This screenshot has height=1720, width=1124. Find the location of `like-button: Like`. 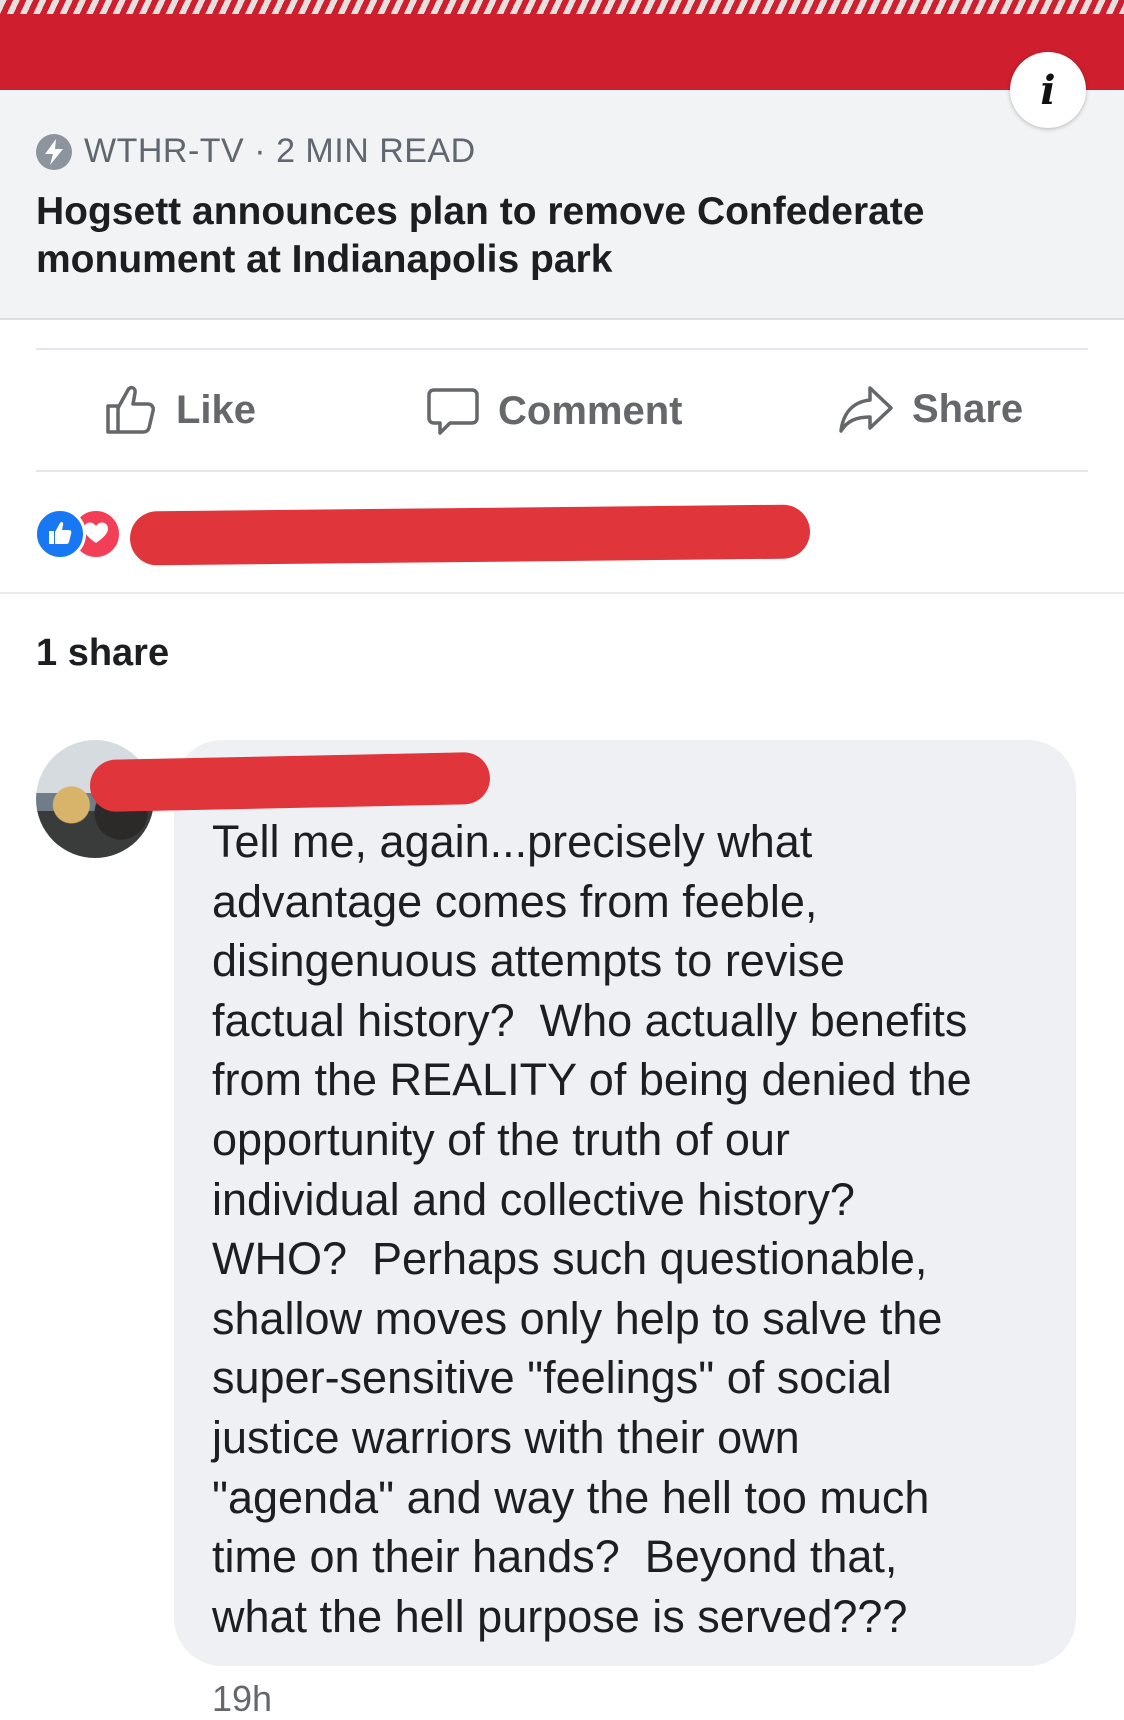

like-button: Like is located at coordinates (180, 410).